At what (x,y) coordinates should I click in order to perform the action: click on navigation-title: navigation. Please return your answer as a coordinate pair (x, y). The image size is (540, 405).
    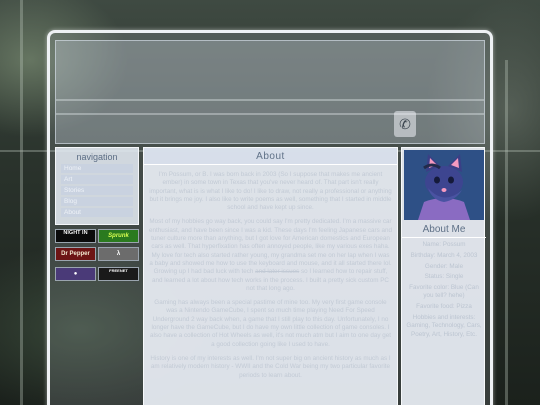
    Looking at the image, I should click on (97, 157).